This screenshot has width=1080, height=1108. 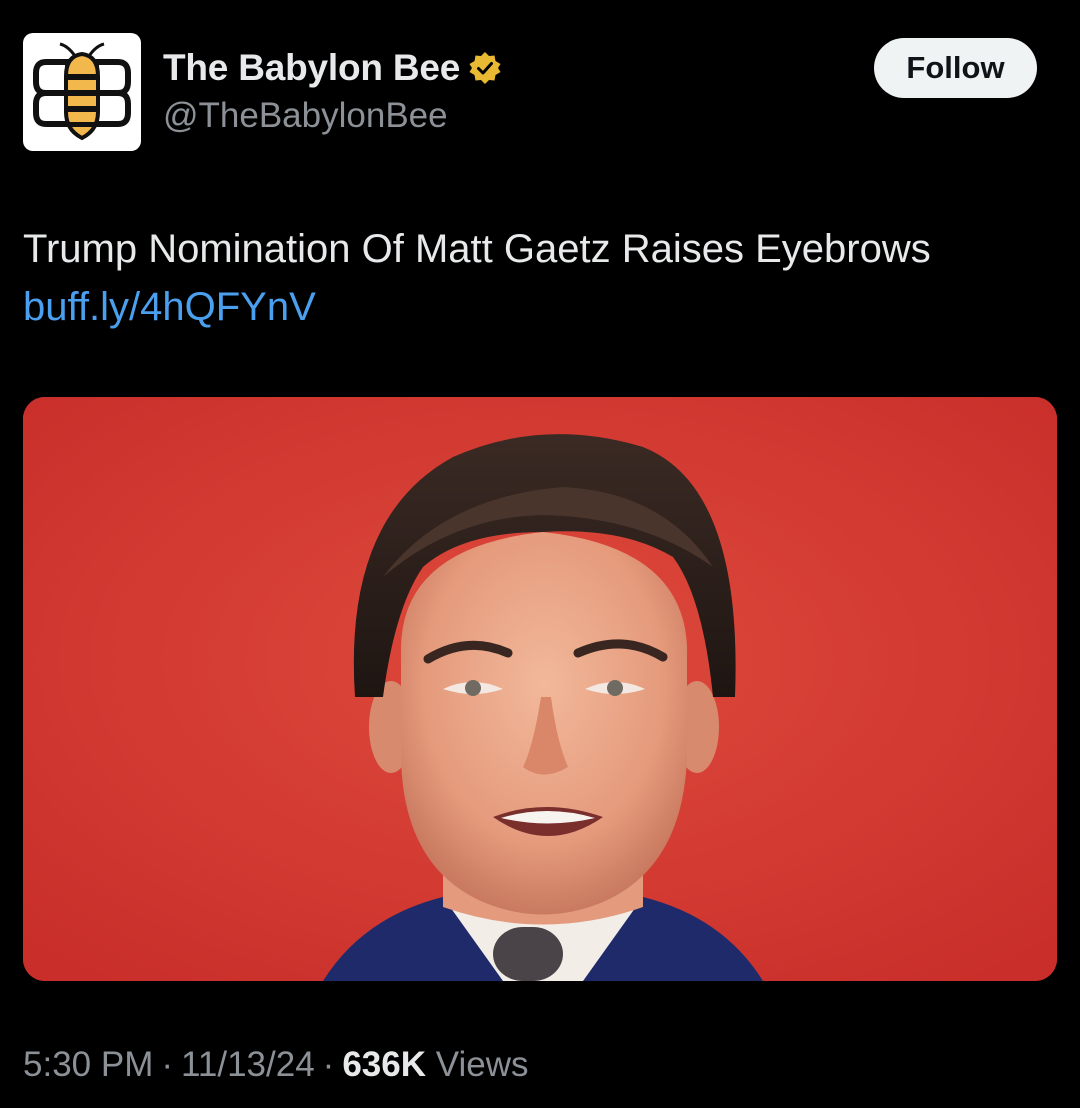 I want to click on babylon-bee-logo-icon, so click(x=82, y=91).